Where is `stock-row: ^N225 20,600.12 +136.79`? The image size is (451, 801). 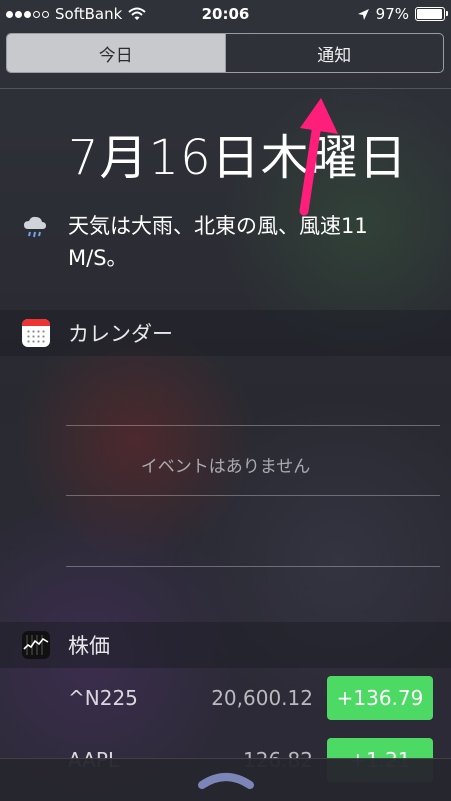 stock-row: ^N225 20,600.12 +136.79 is located at coordinates (225, 699).